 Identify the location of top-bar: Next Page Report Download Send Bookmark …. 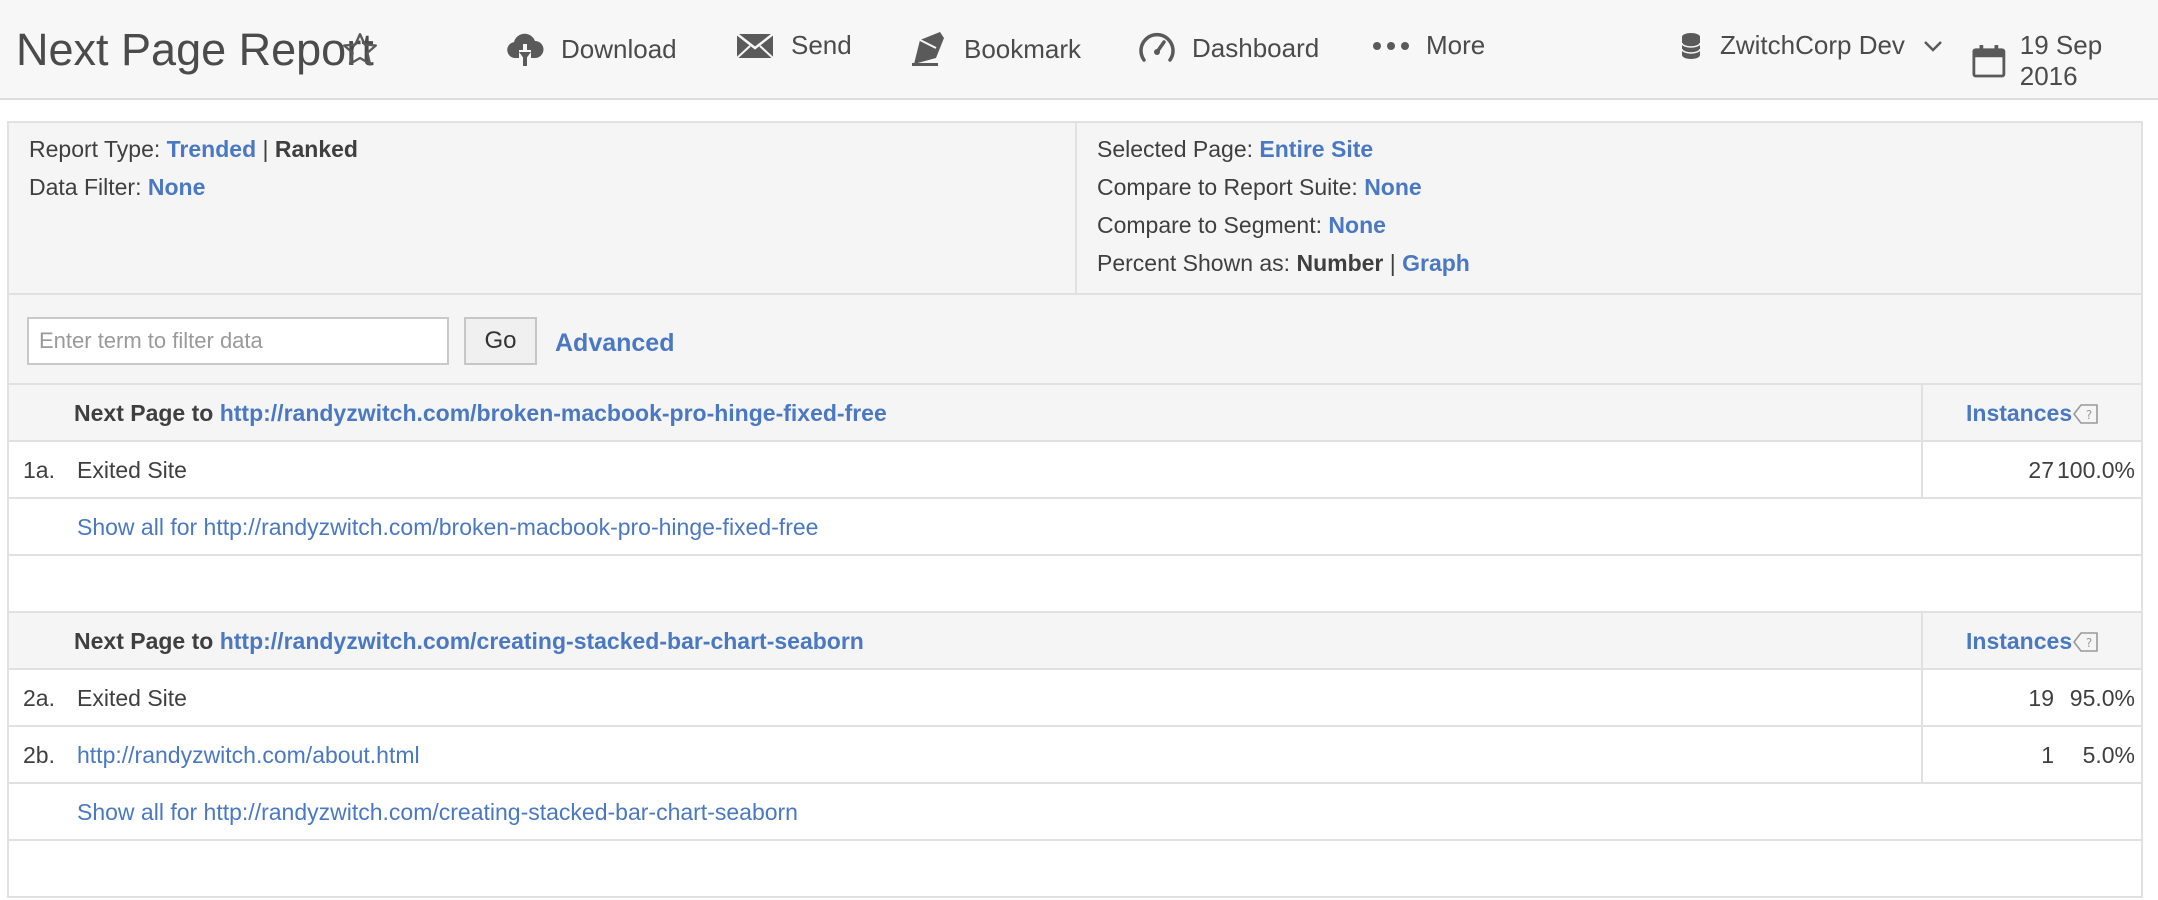
(1079, 50).